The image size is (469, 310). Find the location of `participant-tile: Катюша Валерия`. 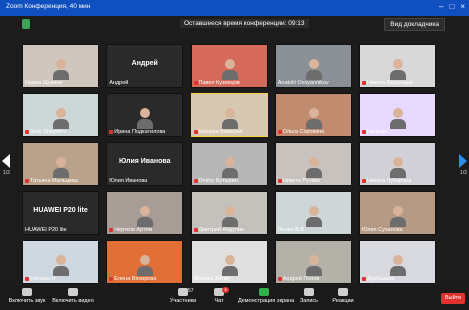

participant-tile: Катюша Валерия is located at coordinates (229, 115).